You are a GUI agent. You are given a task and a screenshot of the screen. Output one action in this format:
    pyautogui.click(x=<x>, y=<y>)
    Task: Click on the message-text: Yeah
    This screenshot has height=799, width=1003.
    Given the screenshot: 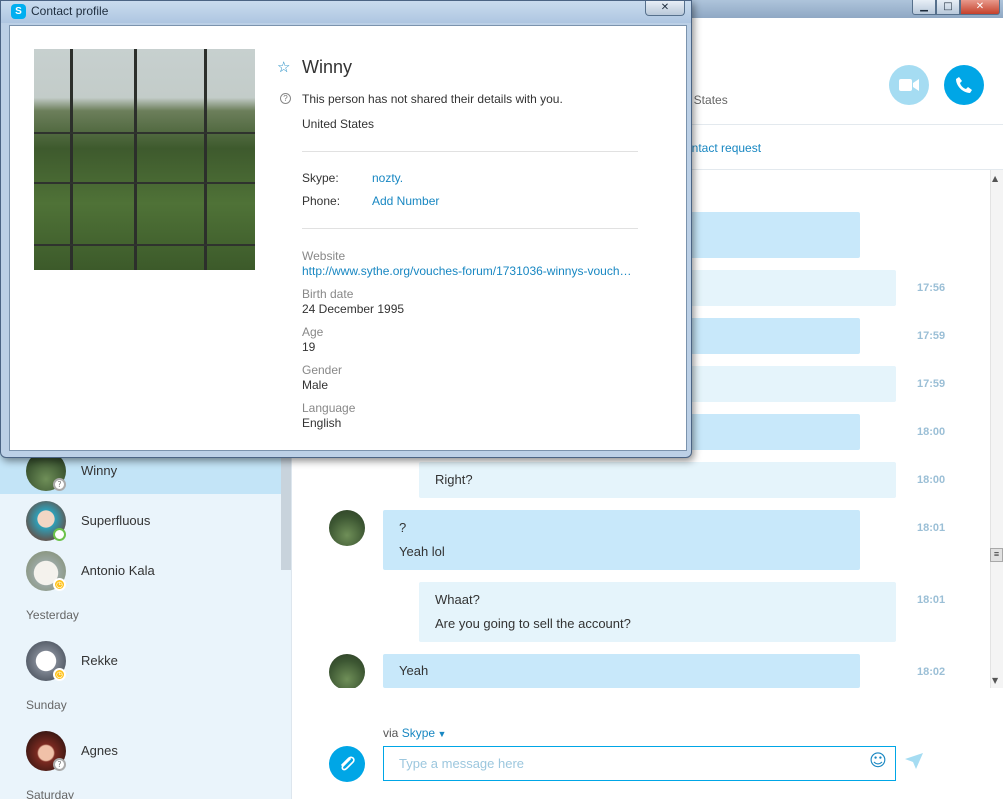 What is the action you would take?
    pyautogui.click(x=414, y=670)
    